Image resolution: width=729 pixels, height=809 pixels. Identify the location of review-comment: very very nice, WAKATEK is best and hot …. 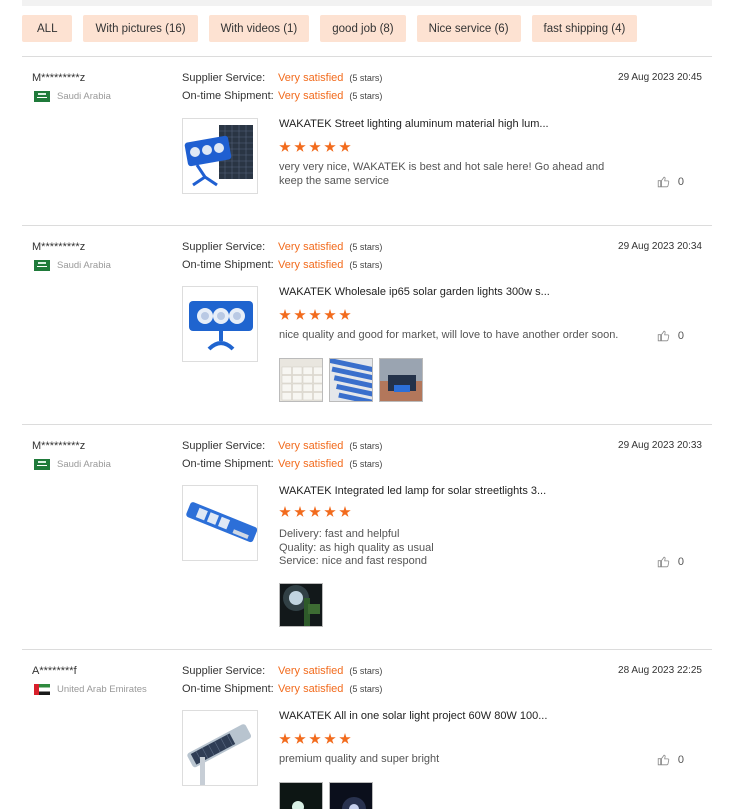
(442, 174).